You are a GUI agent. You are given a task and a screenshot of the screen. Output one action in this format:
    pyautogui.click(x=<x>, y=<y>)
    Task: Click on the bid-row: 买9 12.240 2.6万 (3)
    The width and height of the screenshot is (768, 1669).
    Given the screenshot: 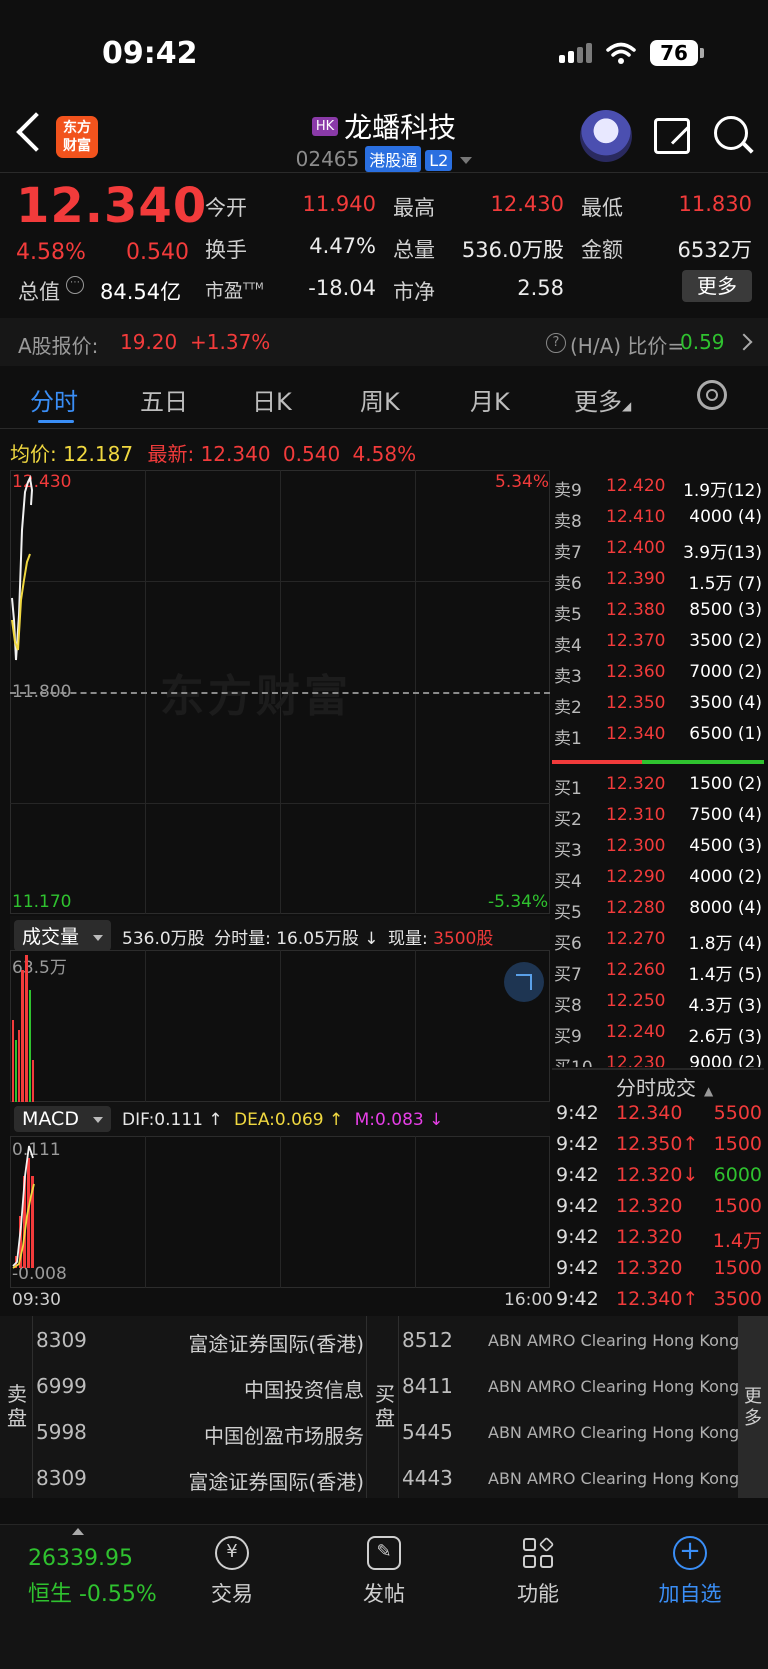 What is the action you would take?
    pyautogui.click(x=658, y=1037)
    